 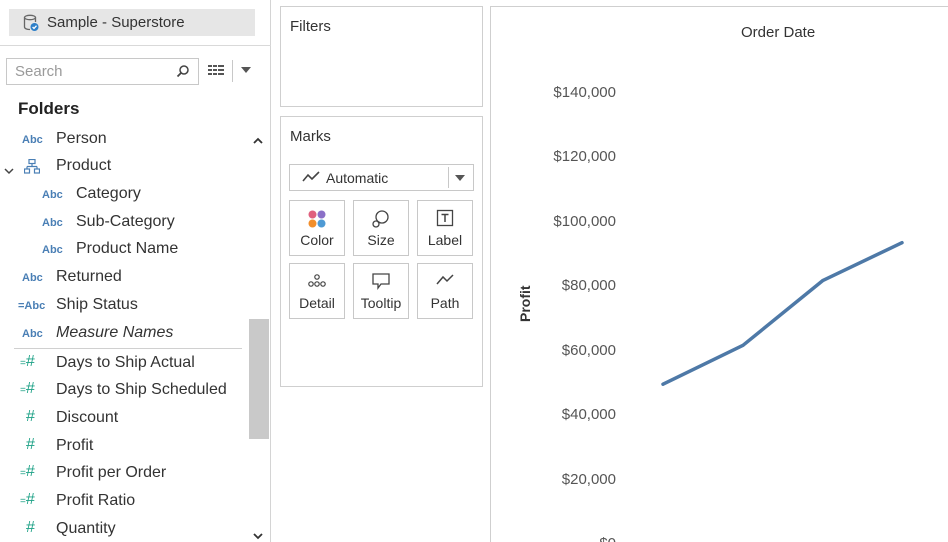 What do you see at coordinates (782, 313) in the screenshot?
I see `profit-line` at bounding box center [782, 313].